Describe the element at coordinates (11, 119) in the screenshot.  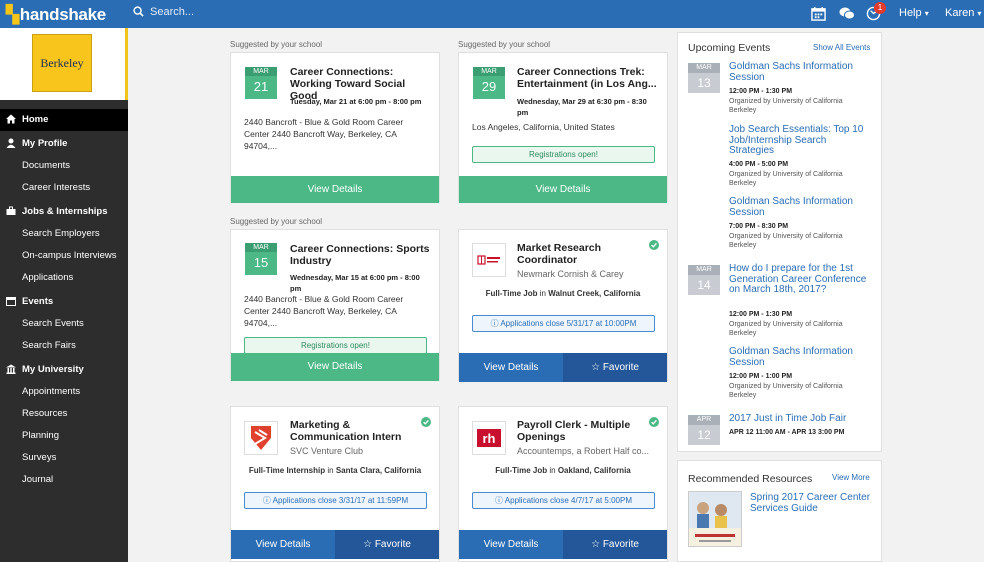
I see `home-icon` at that location.